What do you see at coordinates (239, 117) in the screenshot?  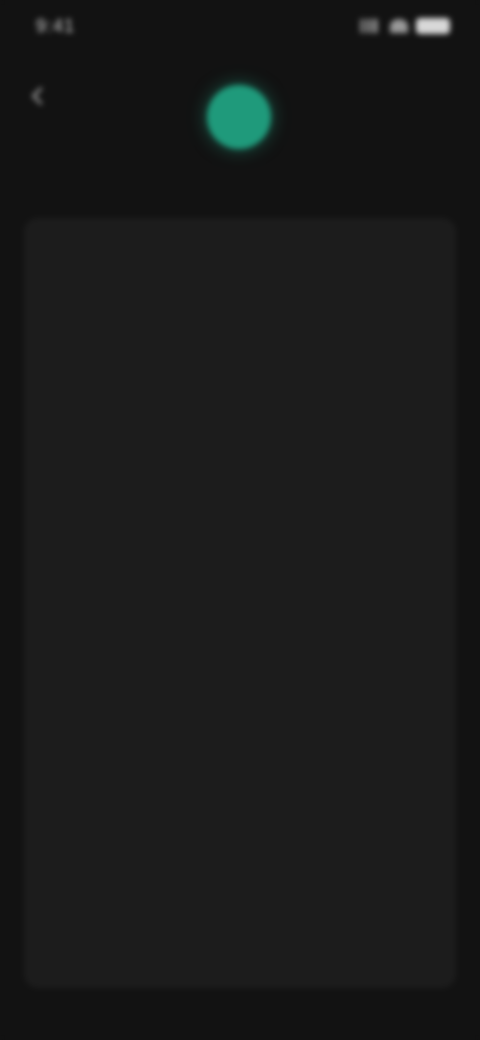 I see `avatar` at bounding box center [239, 117].